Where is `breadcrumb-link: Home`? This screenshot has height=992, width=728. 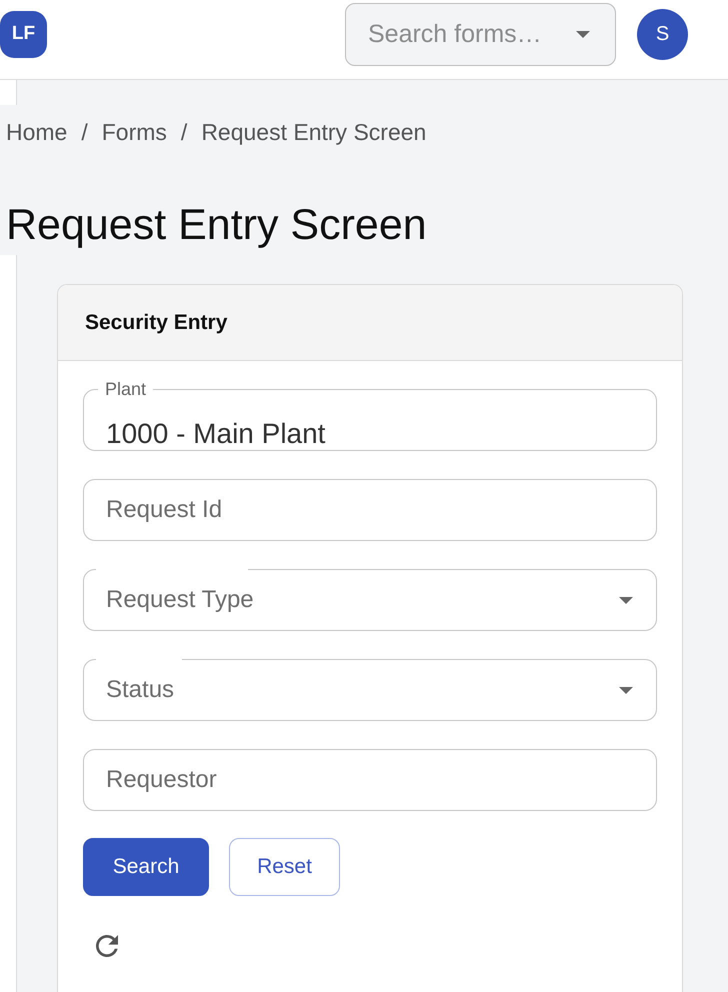 breadcrumb-link: Home is located at coordinates (37, 132).